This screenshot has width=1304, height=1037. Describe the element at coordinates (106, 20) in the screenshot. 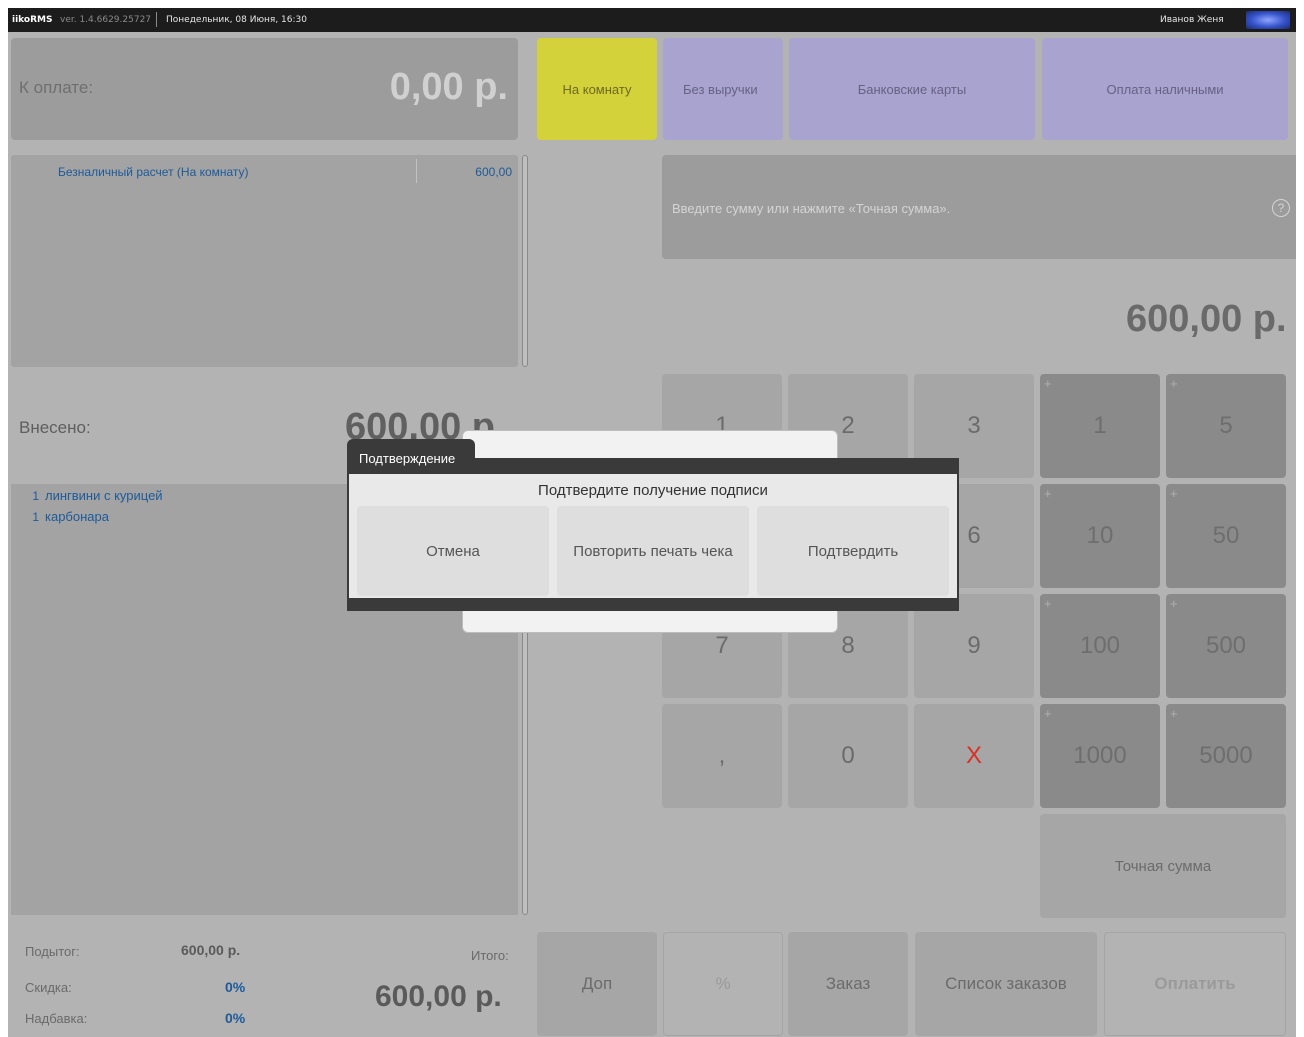

I see `app-version: ver. 1.4.6629.25727` at that location.